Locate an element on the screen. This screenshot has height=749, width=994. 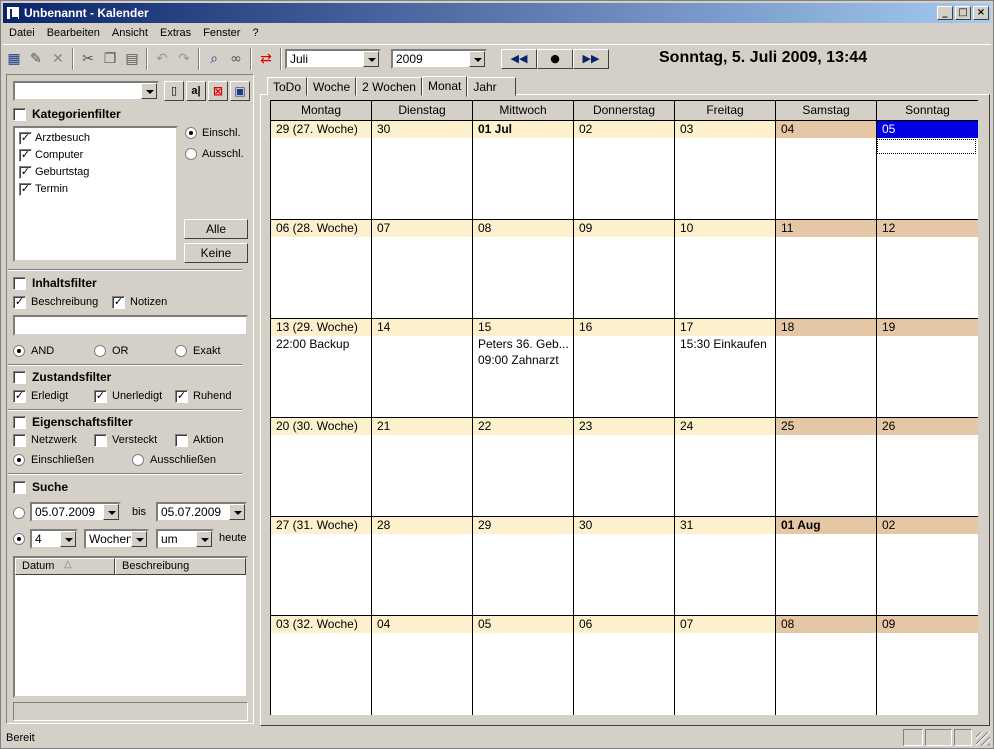
day-cell: 21 is located at coordinates (422, 467).